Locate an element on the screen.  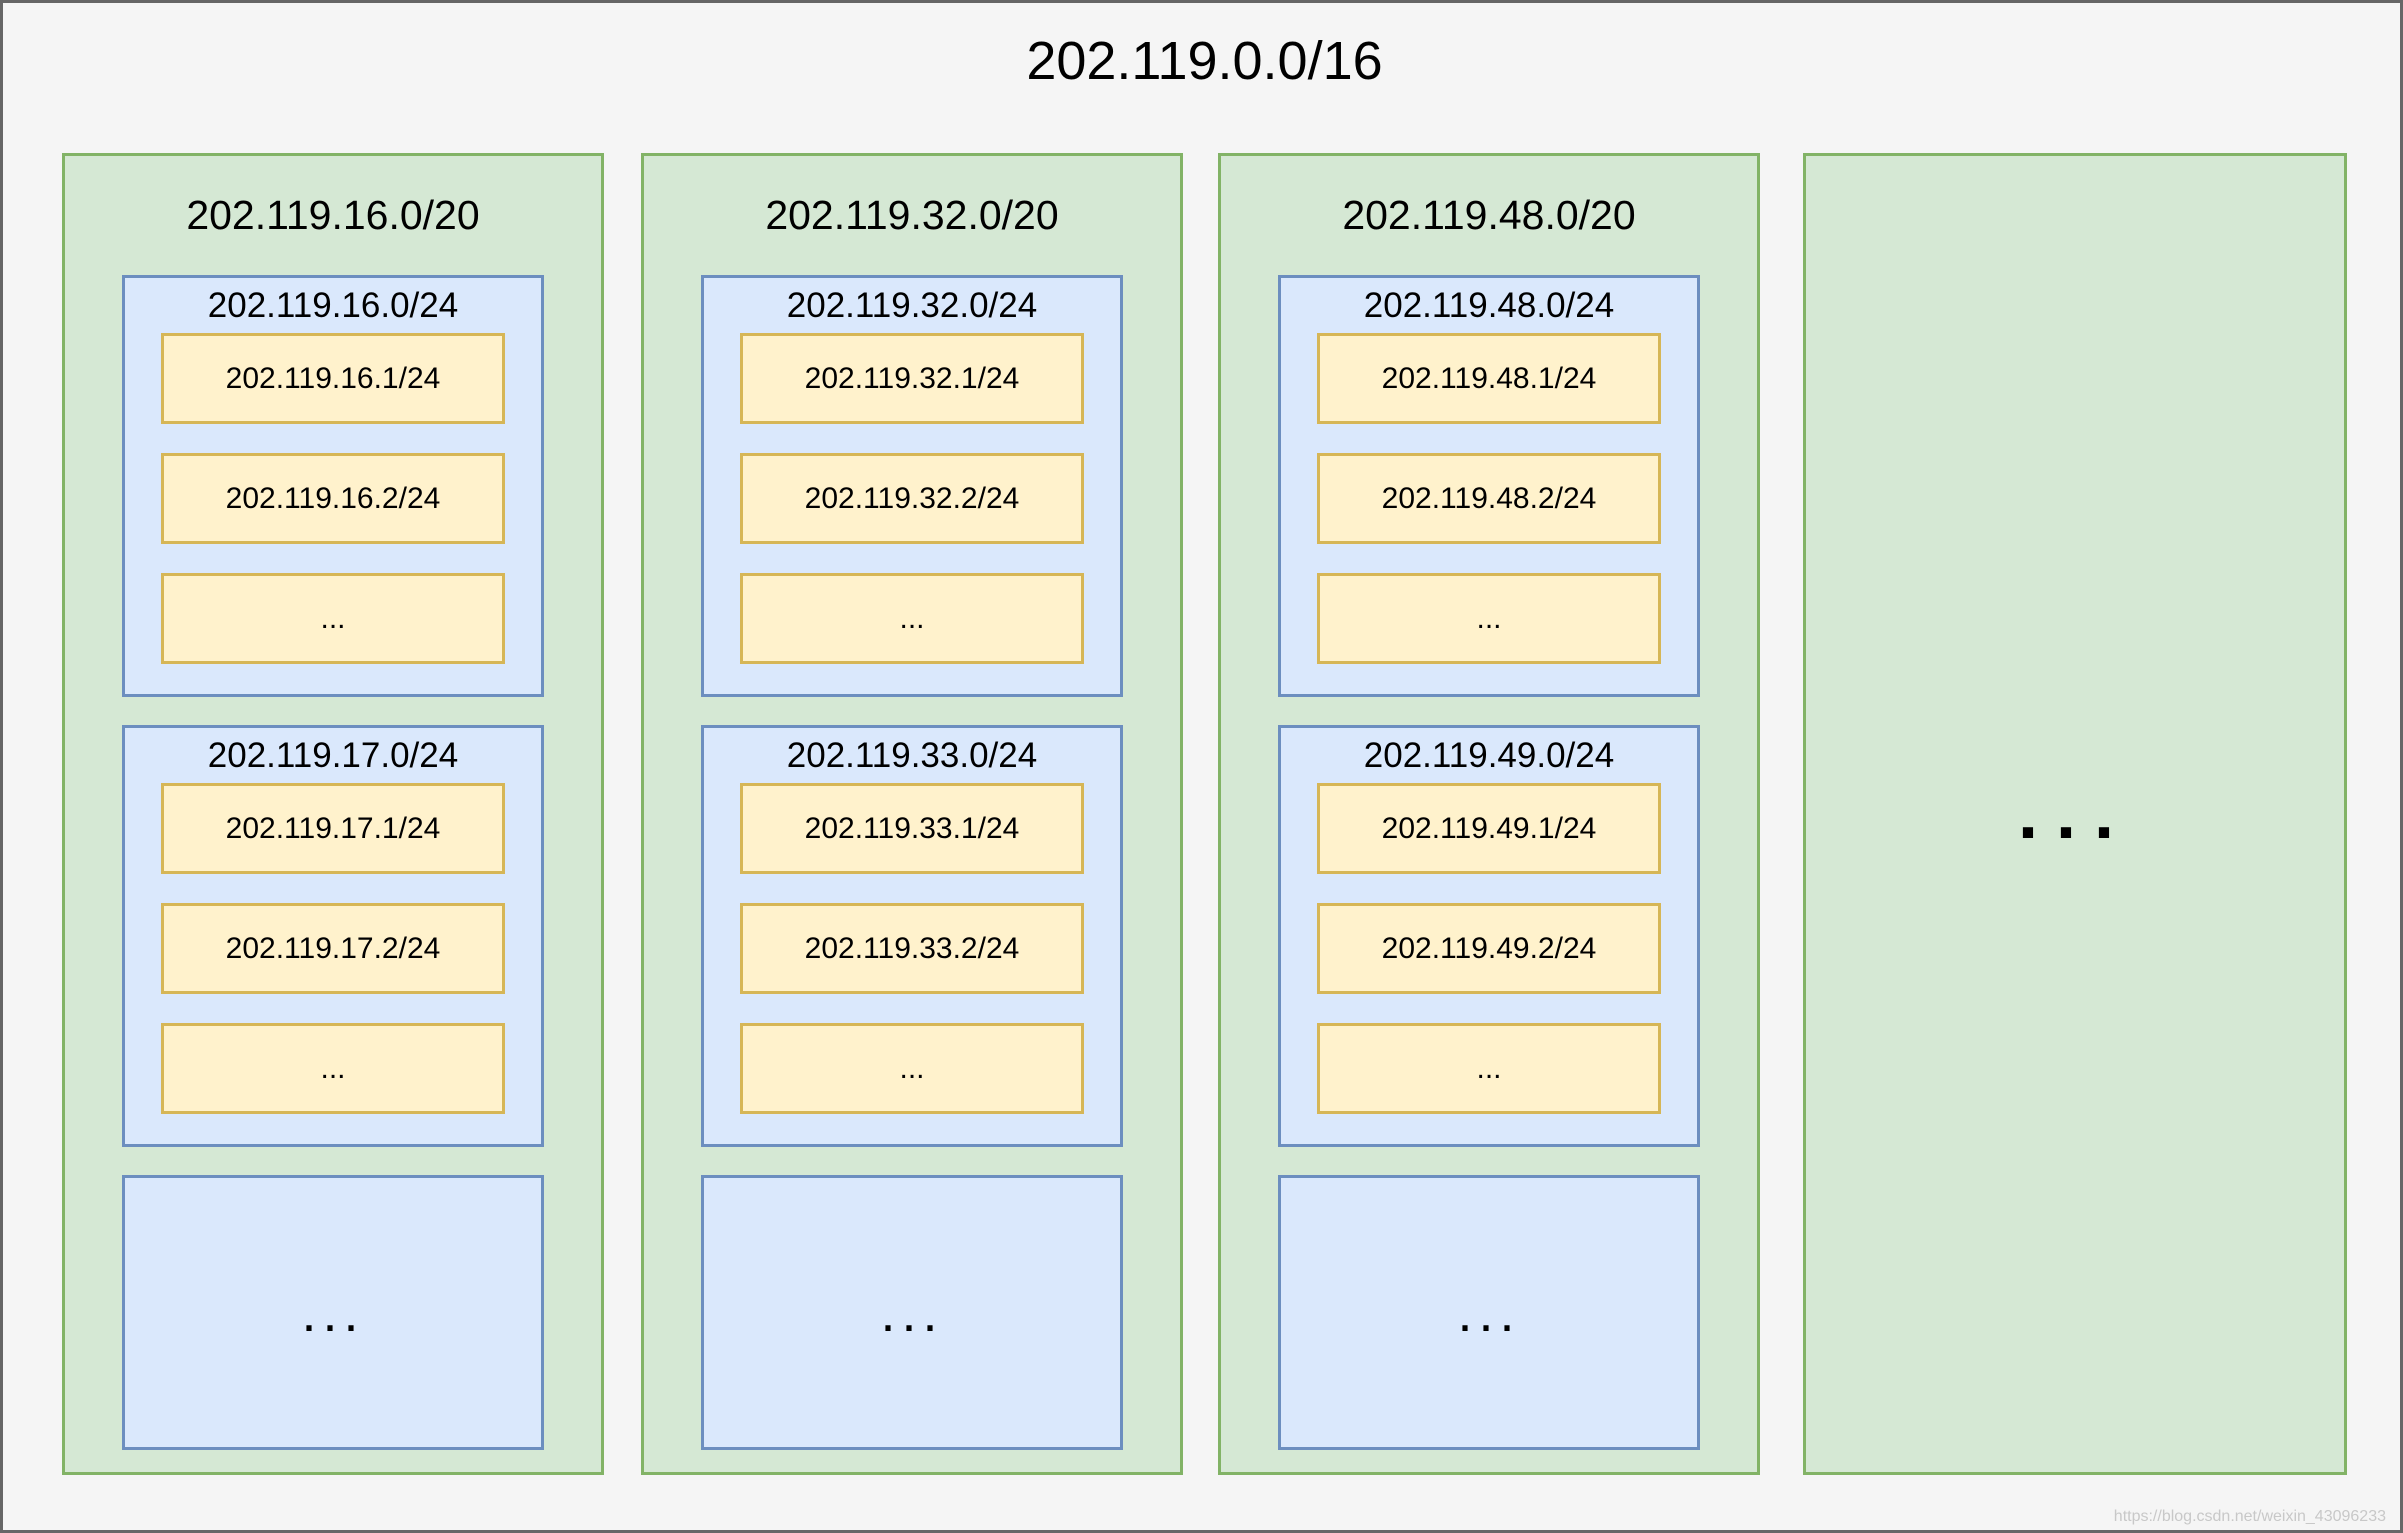
network-title: 202.119.0.0/16 is located at coordinates (1204, 61).